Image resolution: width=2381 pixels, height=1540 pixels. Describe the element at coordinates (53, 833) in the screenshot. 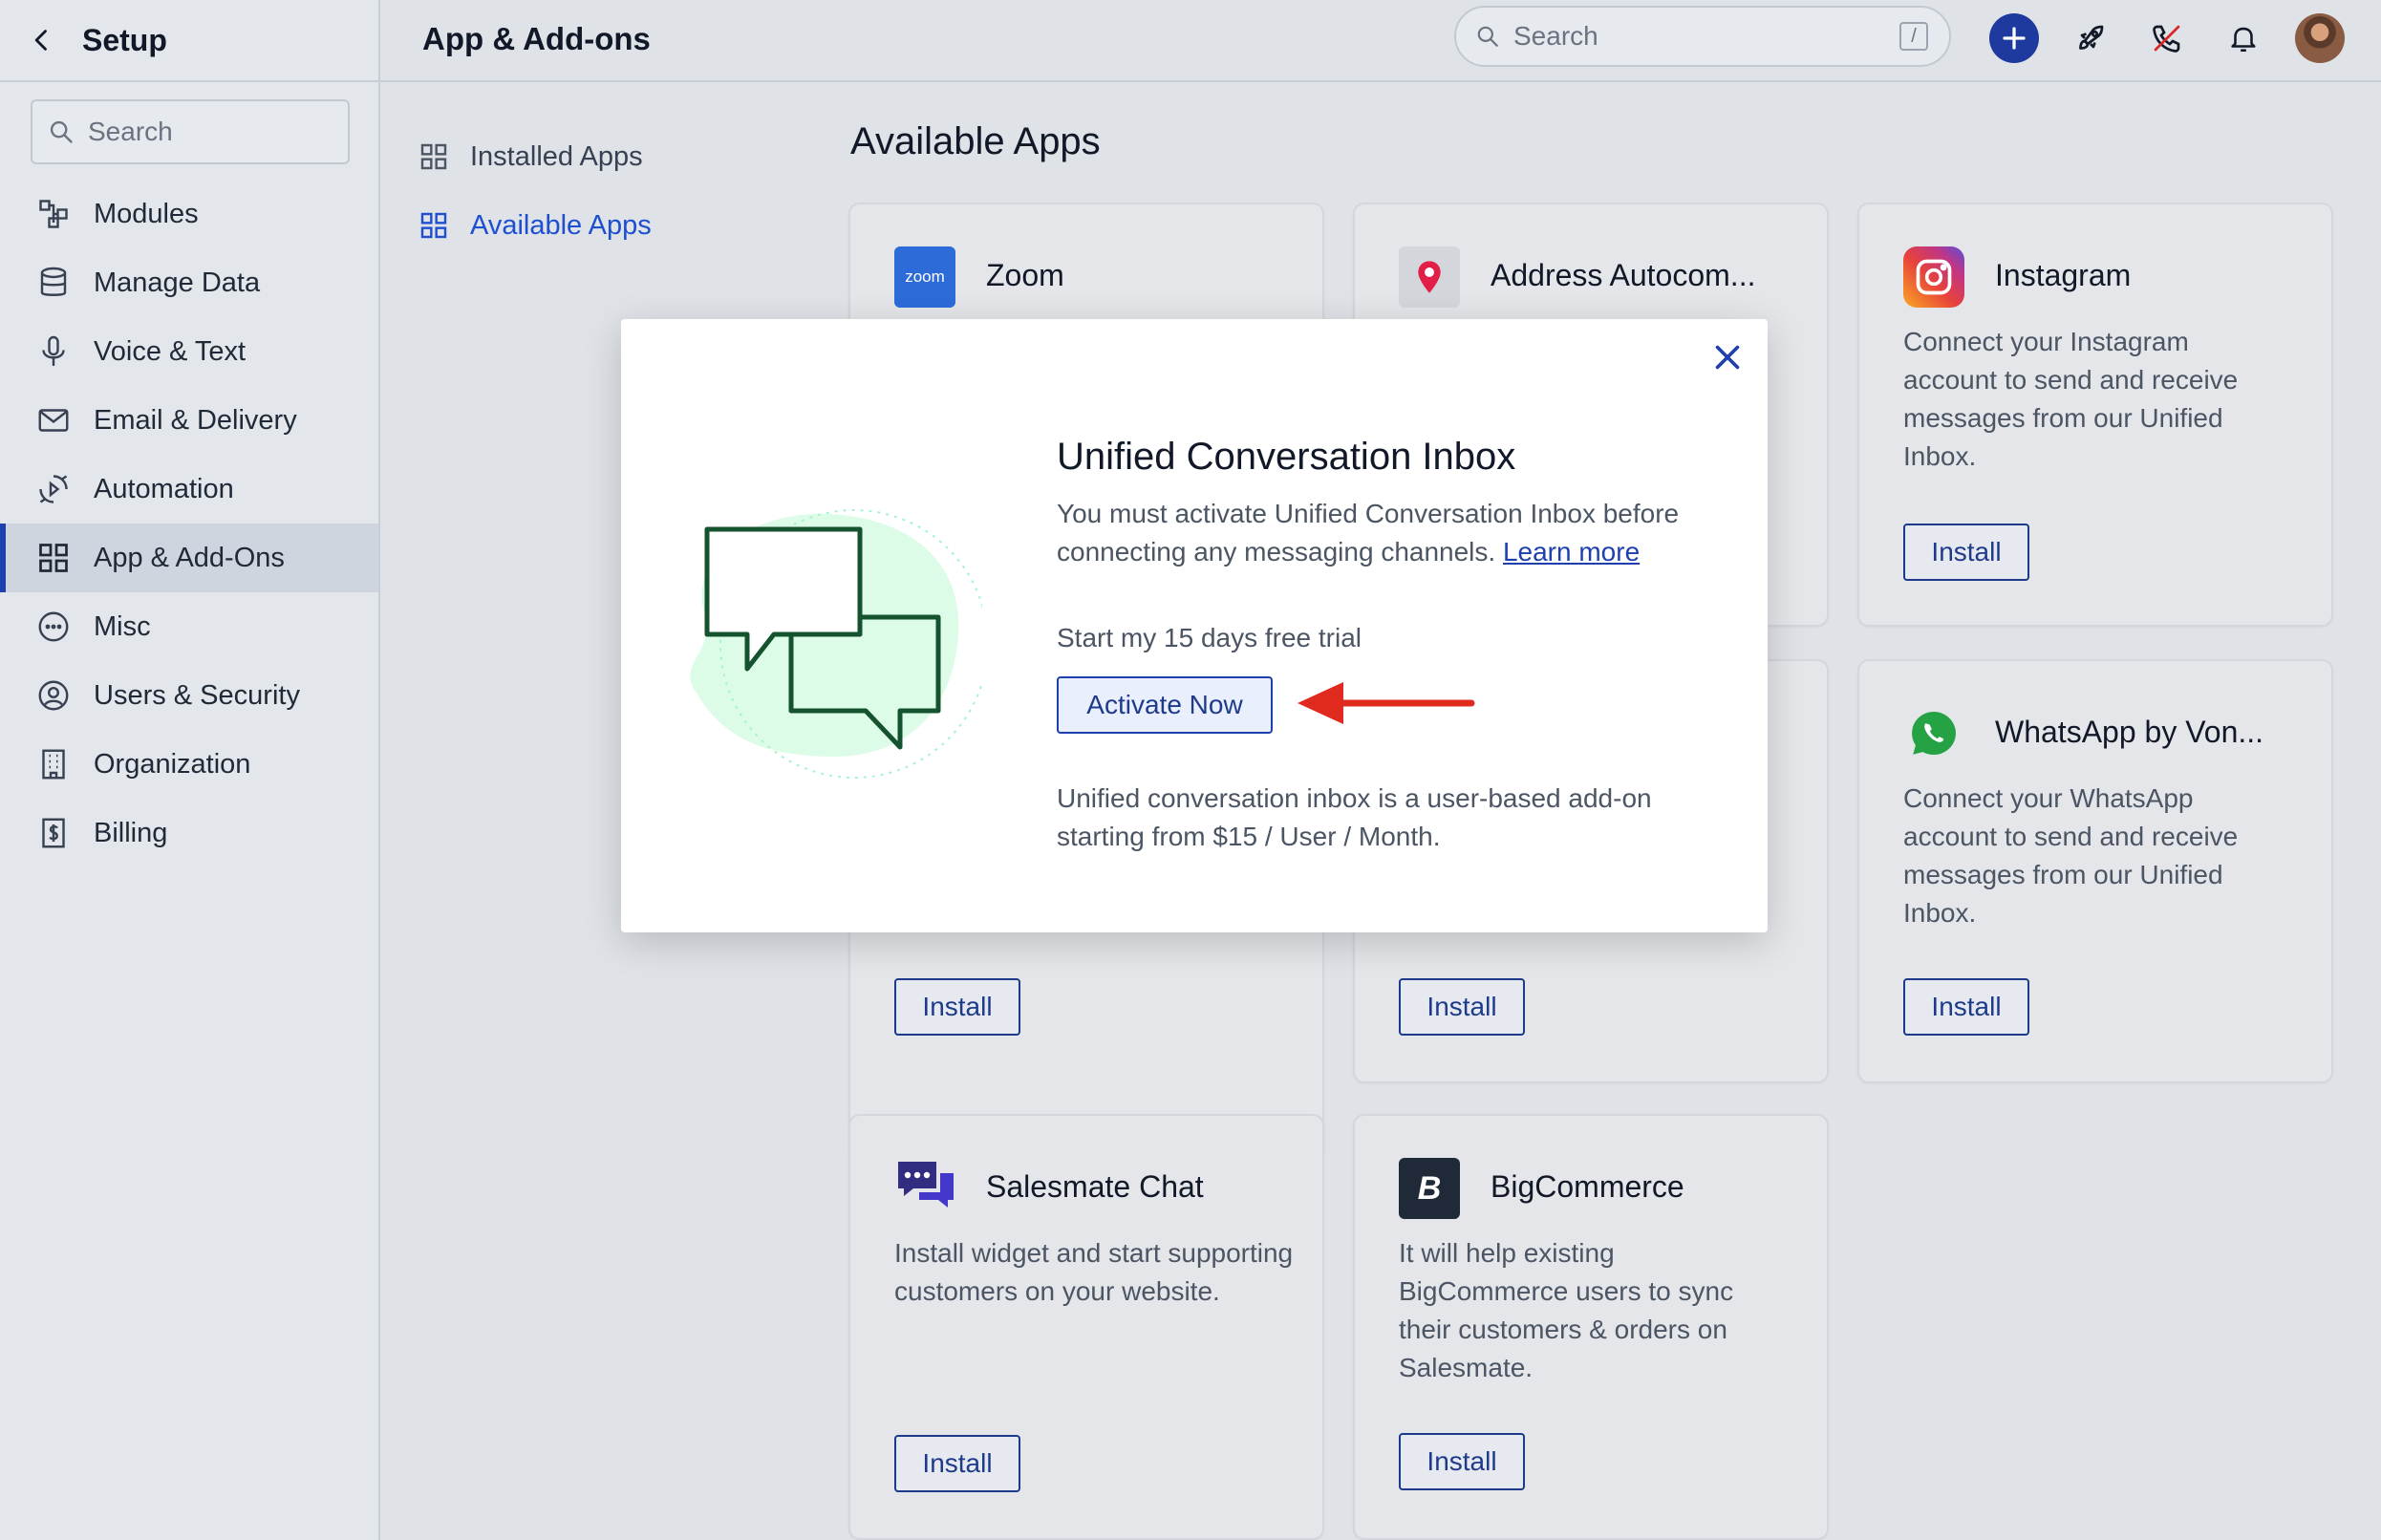

I see `receipt-icon` at that location.